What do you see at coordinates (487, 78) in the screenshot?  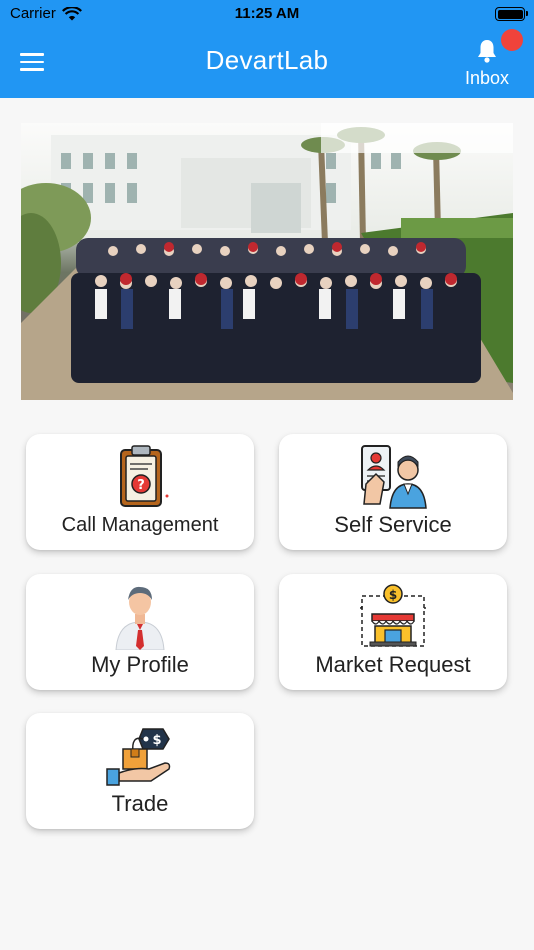 I see `inbox-label: Inbox` at bounding box center [487, 78].